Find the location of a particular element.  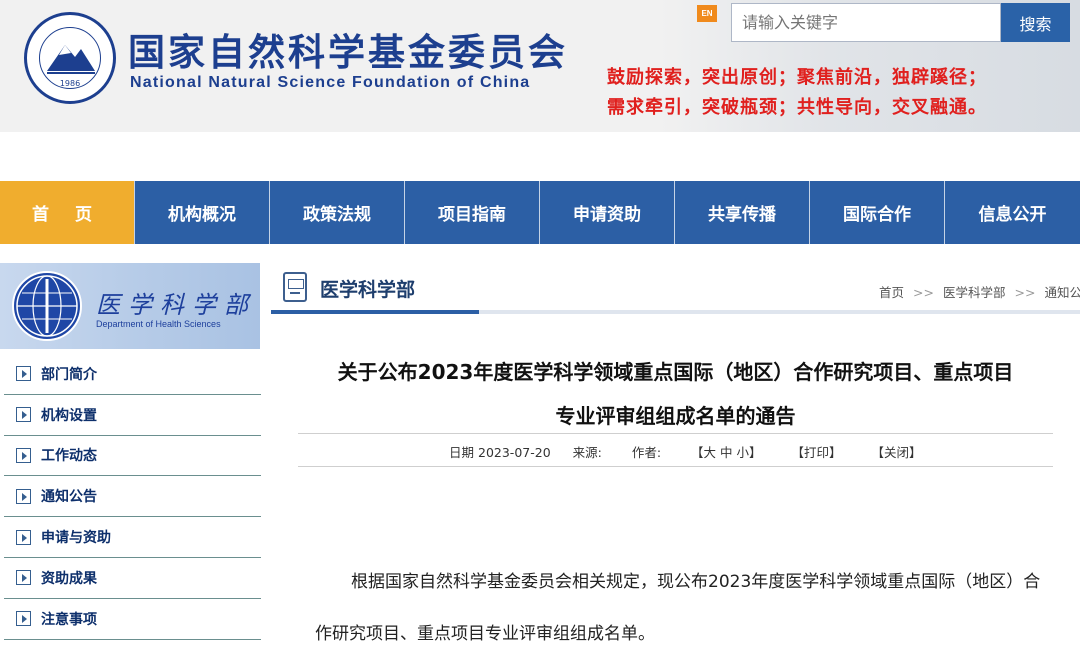

sidebar-item-results: 资助成果 is located at coordinates (132, 578).